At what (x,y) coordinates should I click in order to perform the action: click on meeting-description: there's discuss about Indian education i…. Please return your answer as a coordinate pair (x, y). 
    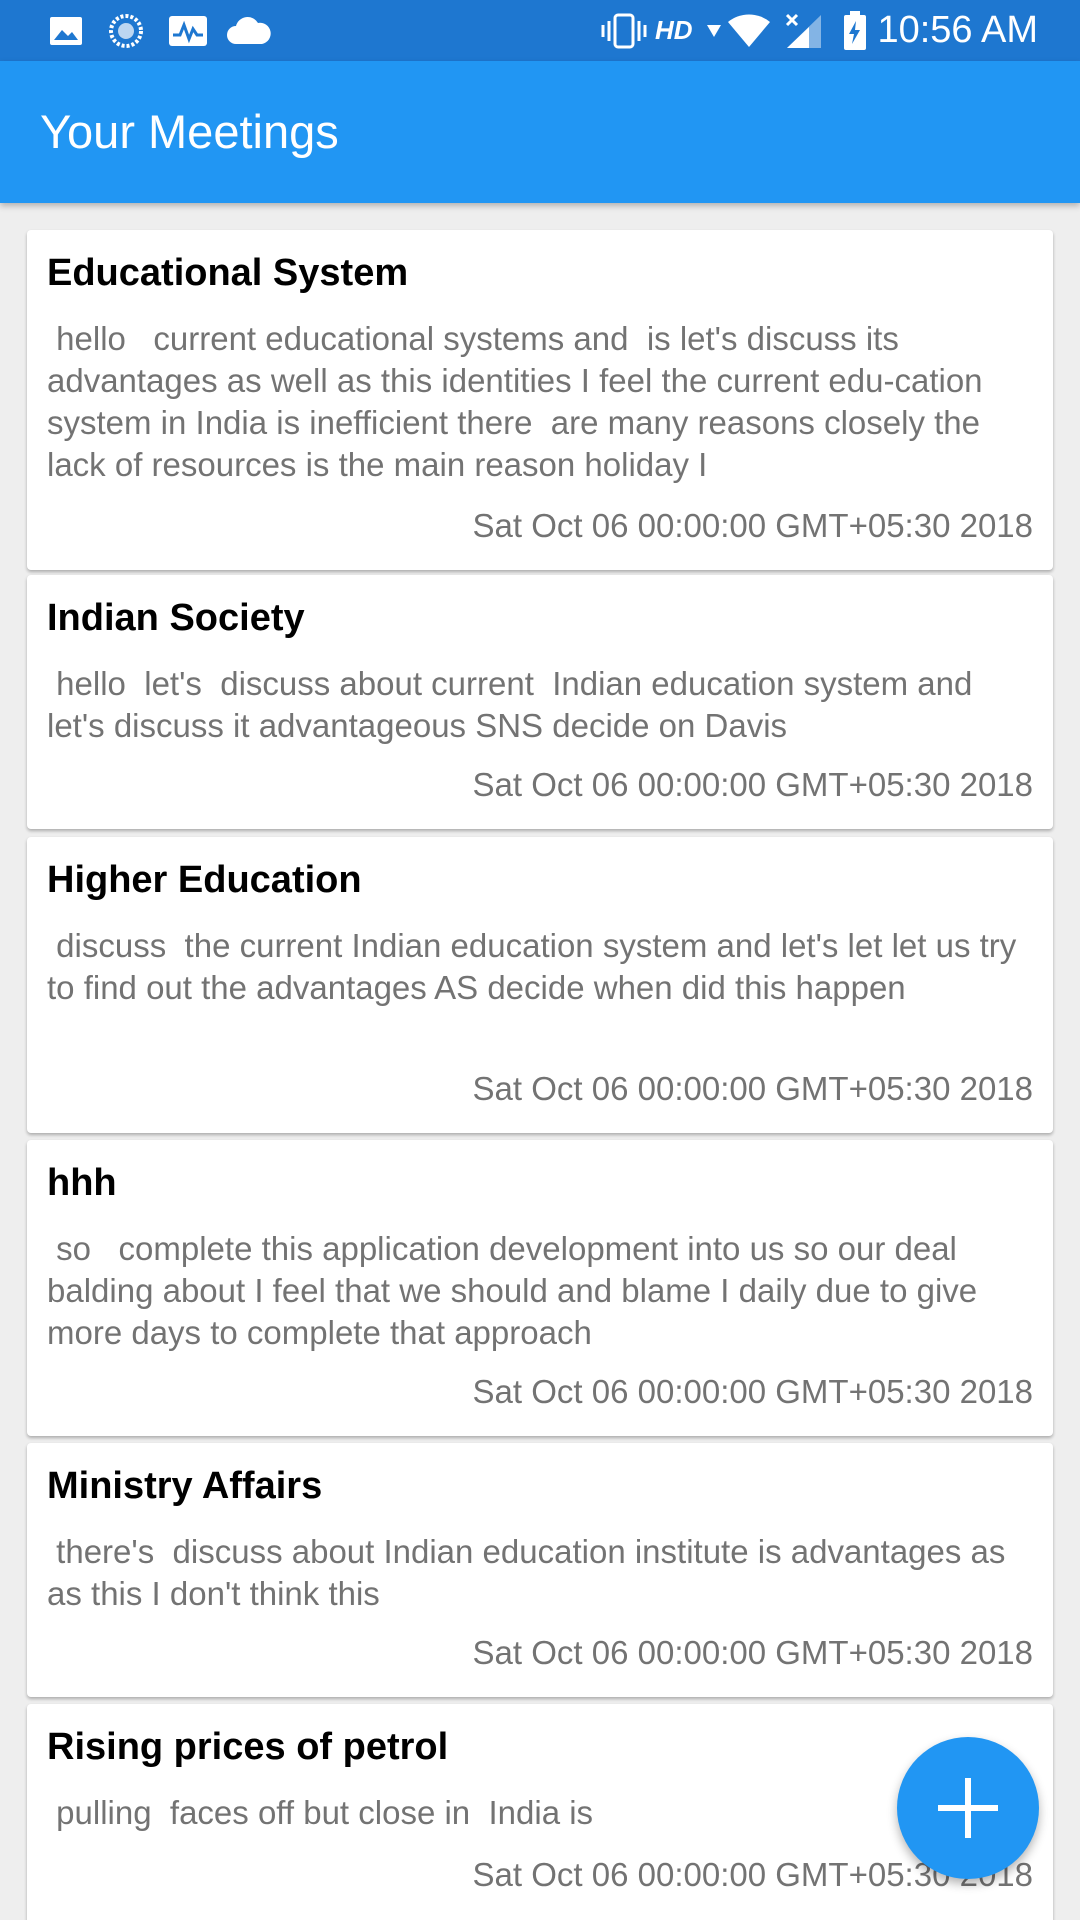
    Looking at the image, I should click on (531, 1572).